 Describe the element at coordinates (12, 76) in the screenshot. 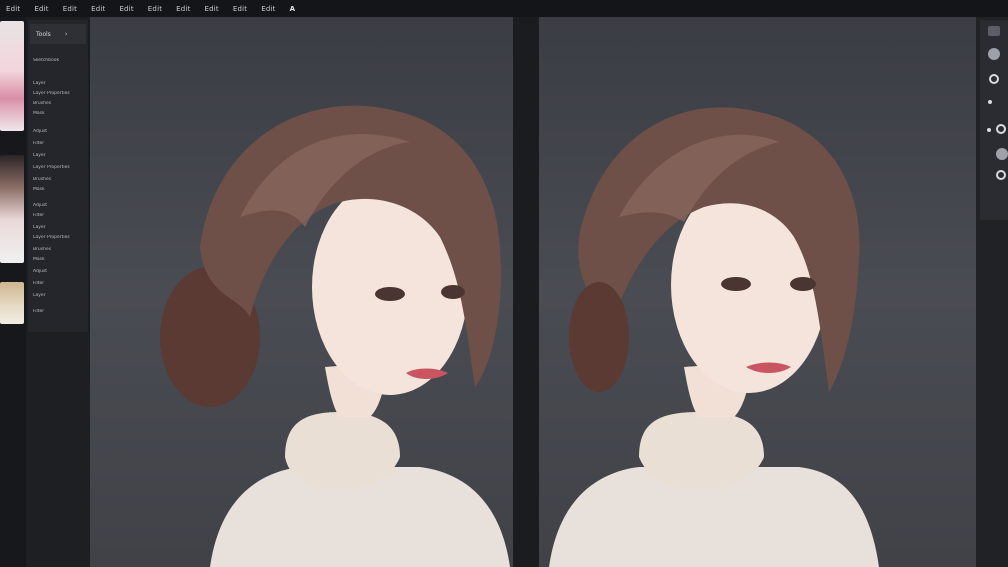

I see `thumbnail-pink-portrait` at that location.